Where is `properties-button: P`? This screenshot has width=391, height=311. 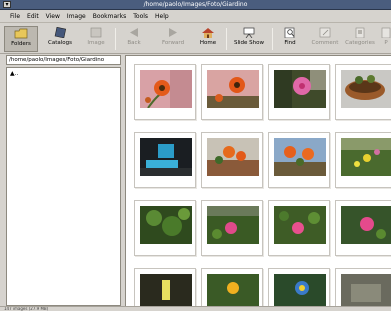
properties-button: P is located at coordinates (386, 39).